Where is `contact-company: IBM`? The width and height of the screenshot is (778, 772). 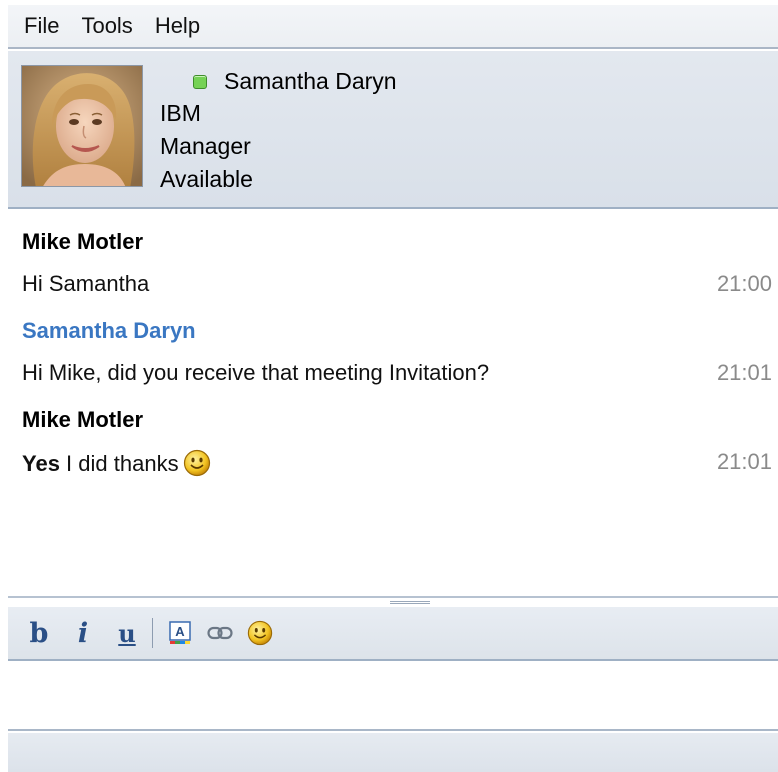
contact-company: IBM is located at coordinates (180, 113).